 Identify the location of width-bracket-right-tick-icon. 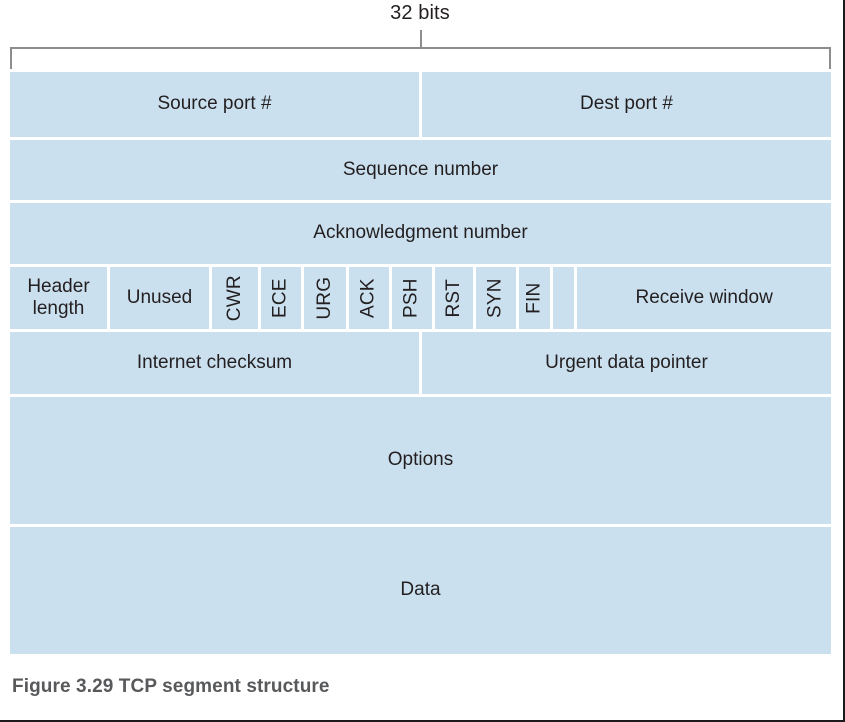
(830, 58).